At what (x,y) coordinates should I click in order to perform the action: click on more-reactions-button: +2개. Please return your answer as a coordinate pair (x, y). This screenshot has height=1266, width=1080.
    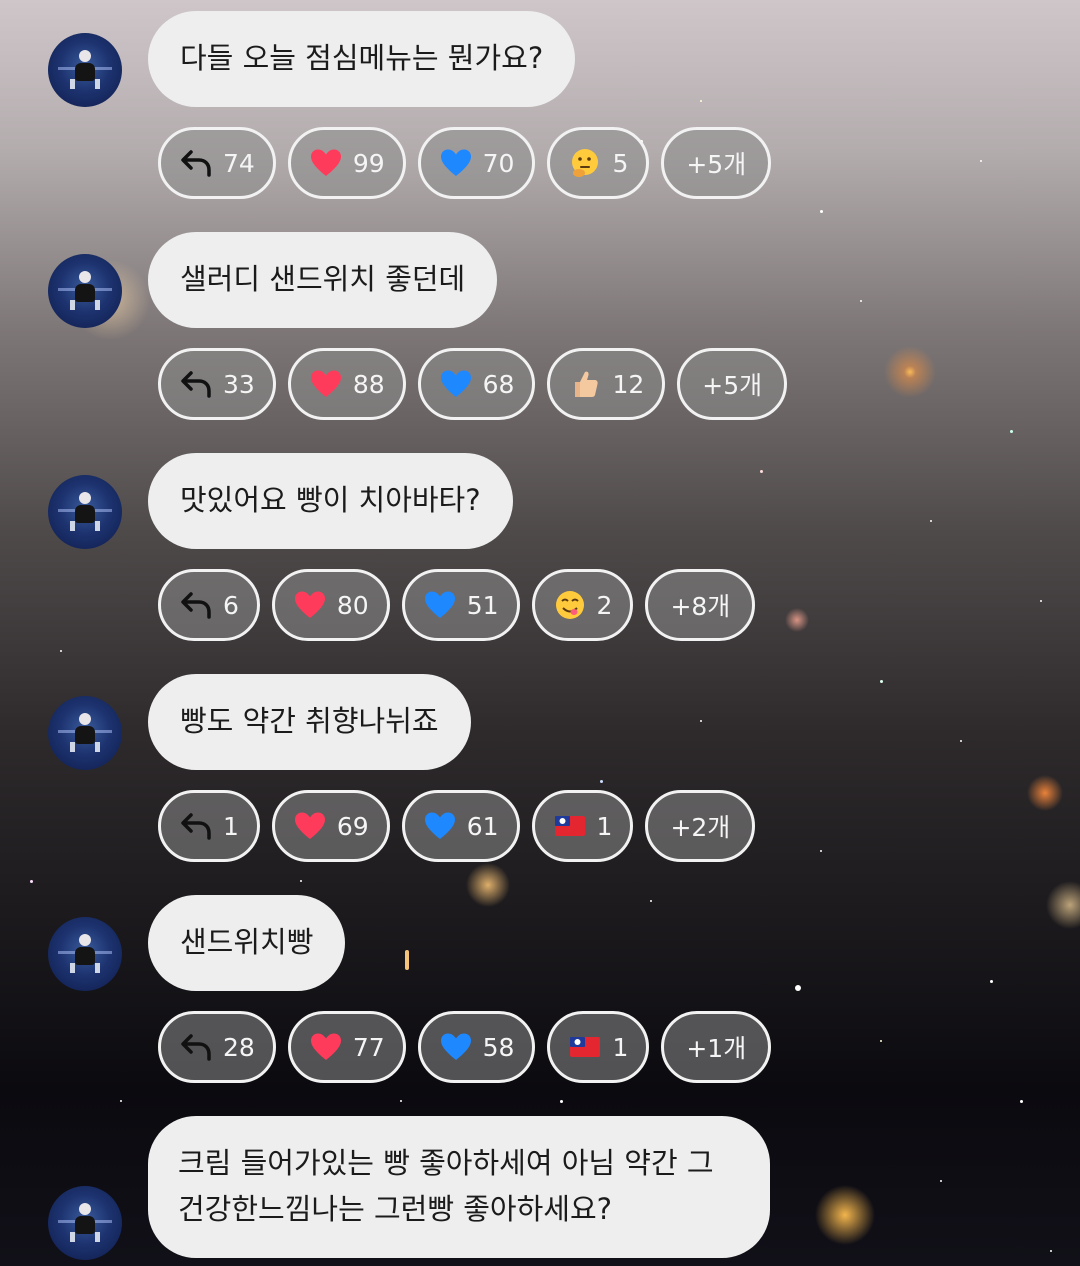
    Looking at the image, I should click on (700, 826).